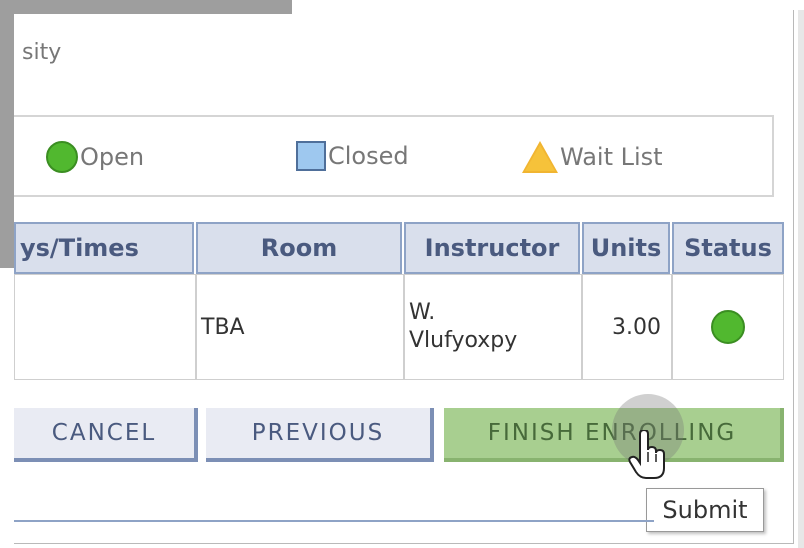 The width and height of the screenshot is (804, 548). I want to click on header-status: Status, so click(728, 248).